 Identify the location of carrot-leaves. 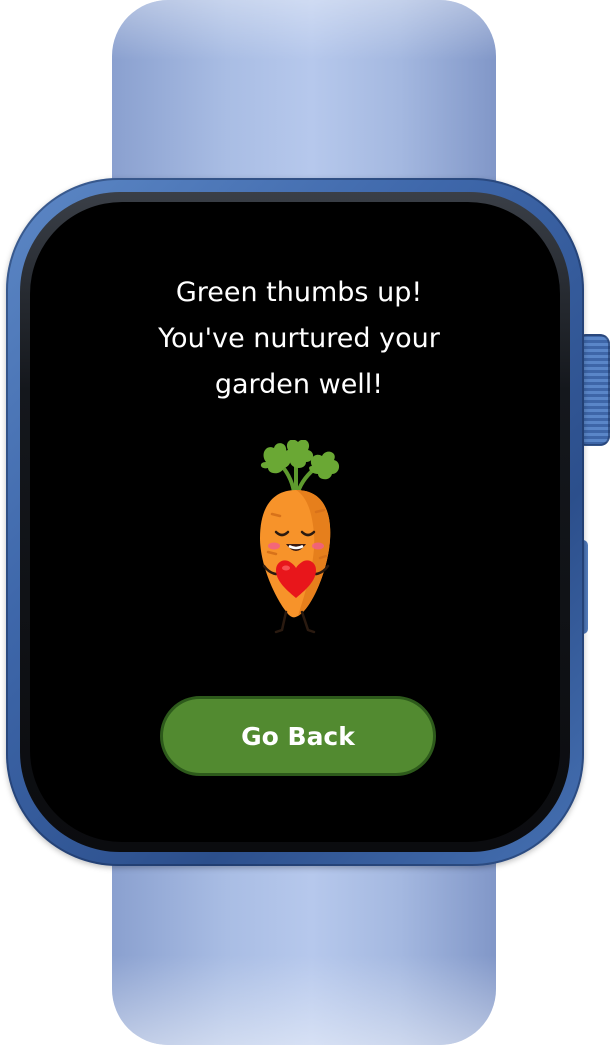
(300, 467).